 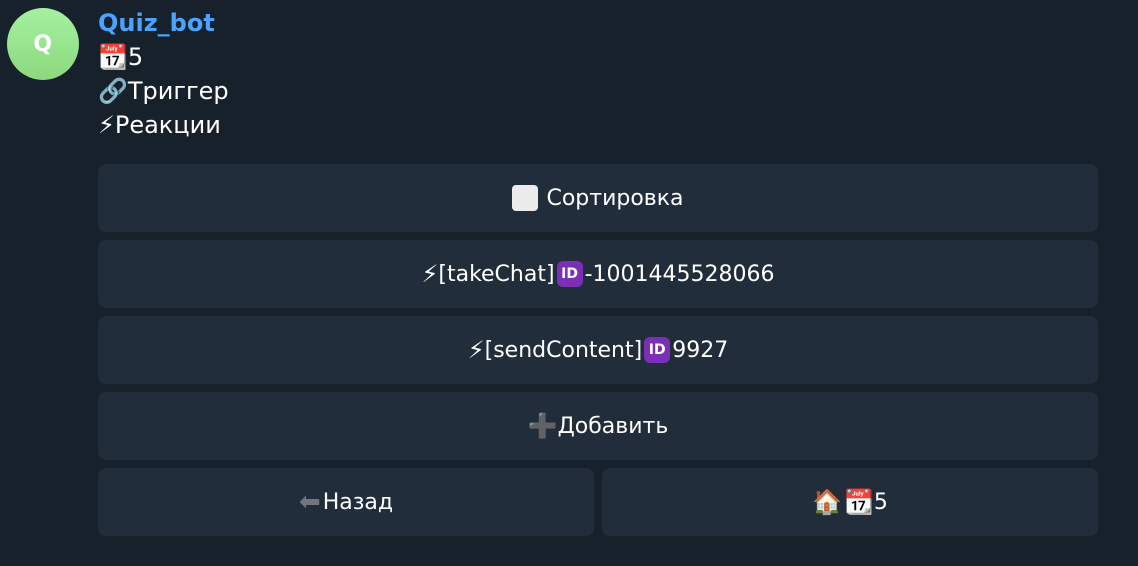 I want to click on sort-button-label: Сортировка, so click(x=615, y=198).